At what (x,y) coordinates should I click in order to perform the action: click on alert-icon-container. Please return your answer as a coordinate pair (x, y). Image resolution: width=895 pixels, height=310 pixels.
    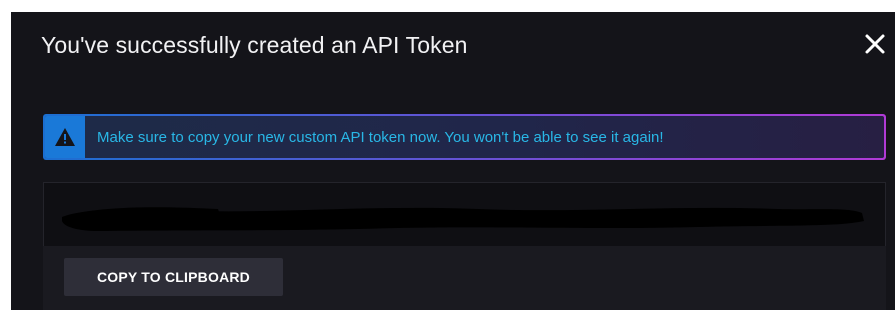
    Looking at the image, I should click on (65, 137).